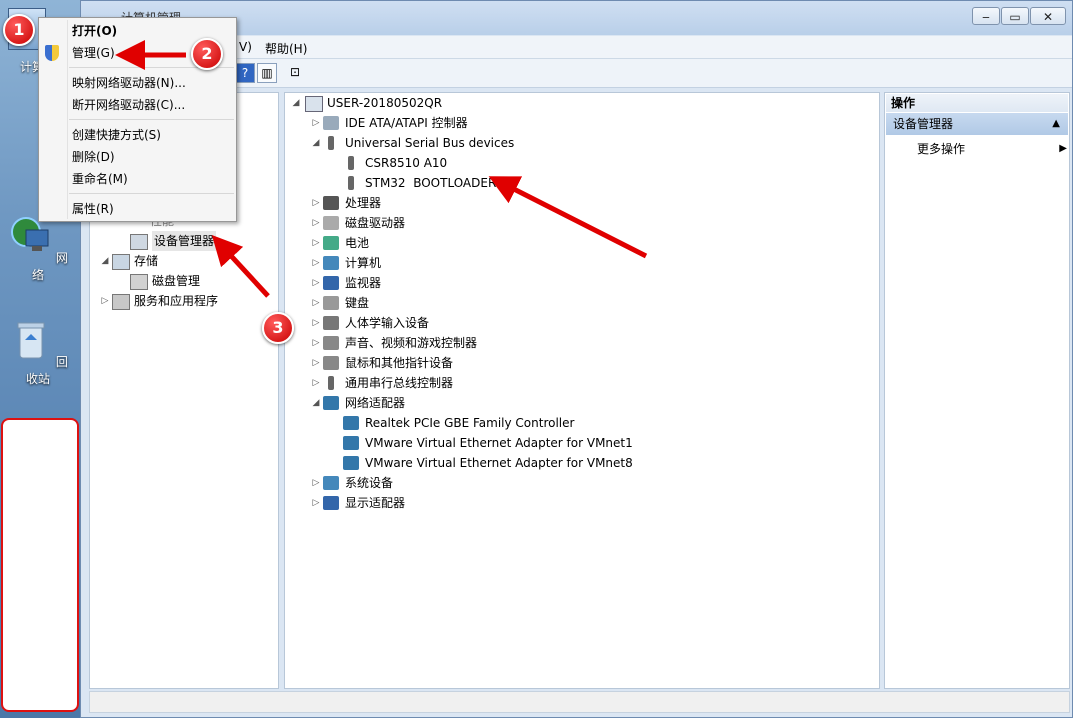 Image resolution: width=1073 pixels, height=718 pixels. Describe the element at coordinates (31, 340) in the screenshot. I see `recycle-bin-icon` at that location.